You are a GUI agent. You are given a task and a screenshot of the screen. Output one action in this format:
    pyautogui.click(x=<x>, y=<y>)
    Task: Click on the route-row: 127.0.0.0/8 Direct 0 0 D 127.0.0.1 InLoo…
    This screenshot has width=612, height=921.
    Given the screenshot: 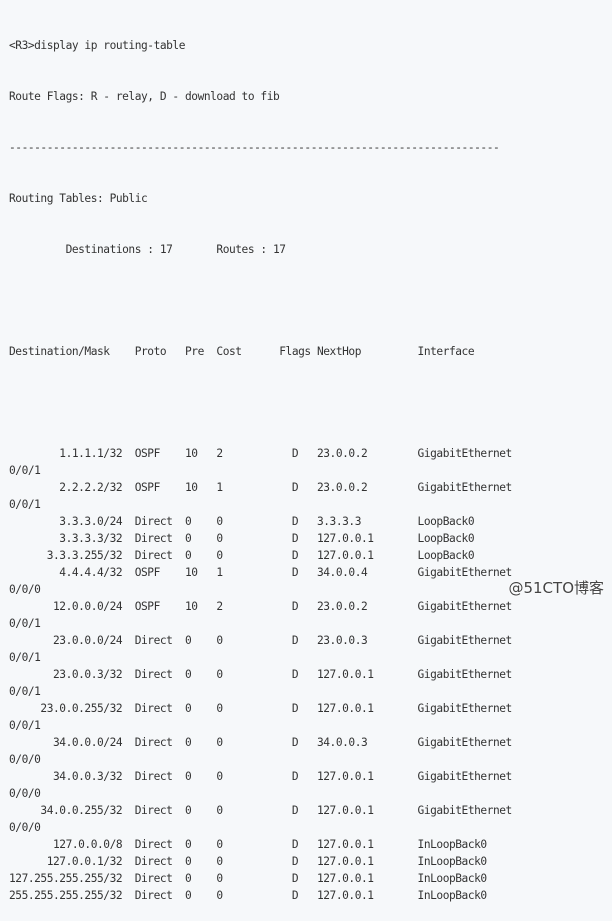 What is the action you would take?
    pyautogui.click(x=248, y=844)
    